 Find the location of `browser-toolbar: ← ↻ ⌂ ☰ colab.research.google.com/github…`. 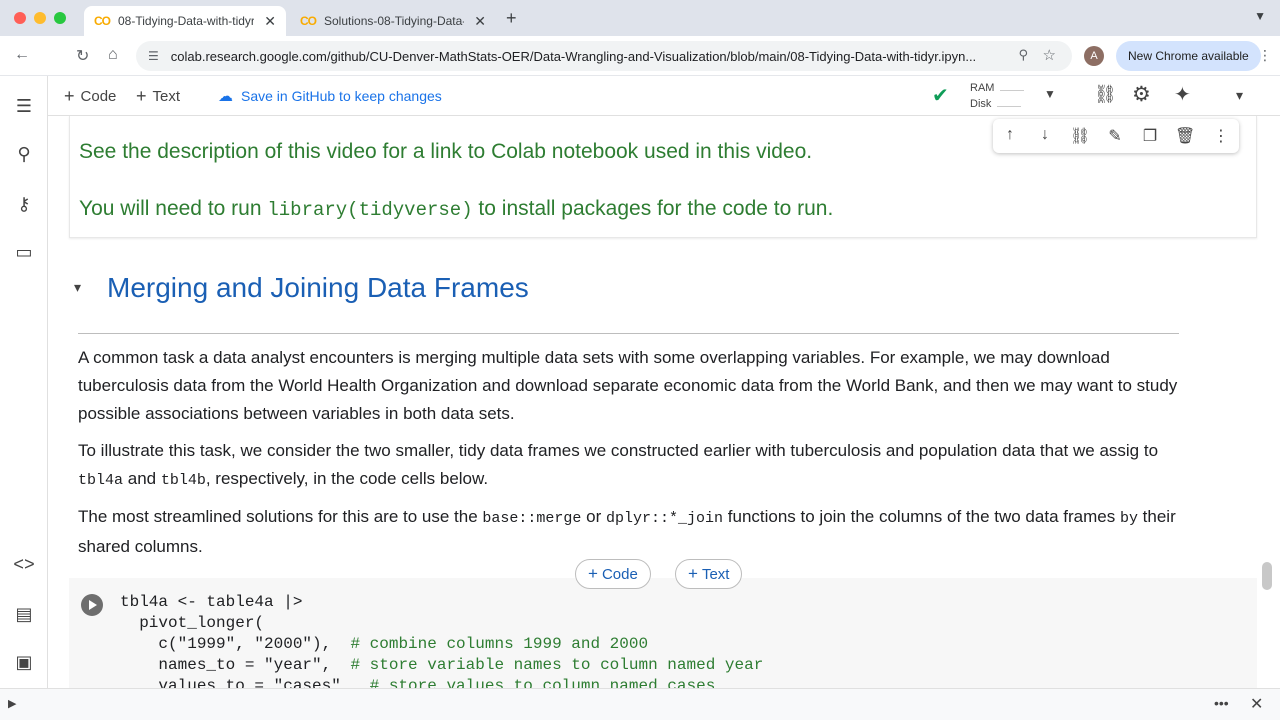

browser-toolbar: ← ↻ ⌂ ☰ colab.research.google.com/github… is located at coordinates (640, 56).